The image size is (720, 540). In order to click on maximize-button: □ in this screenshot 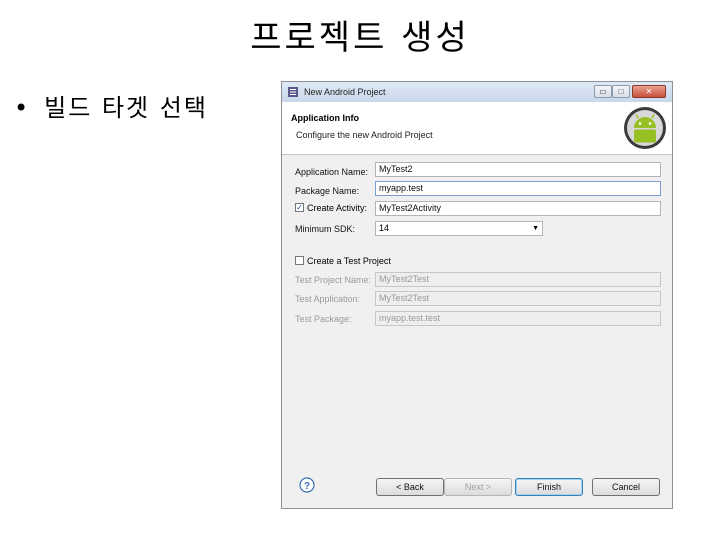, I will do `click(621, 91)`.